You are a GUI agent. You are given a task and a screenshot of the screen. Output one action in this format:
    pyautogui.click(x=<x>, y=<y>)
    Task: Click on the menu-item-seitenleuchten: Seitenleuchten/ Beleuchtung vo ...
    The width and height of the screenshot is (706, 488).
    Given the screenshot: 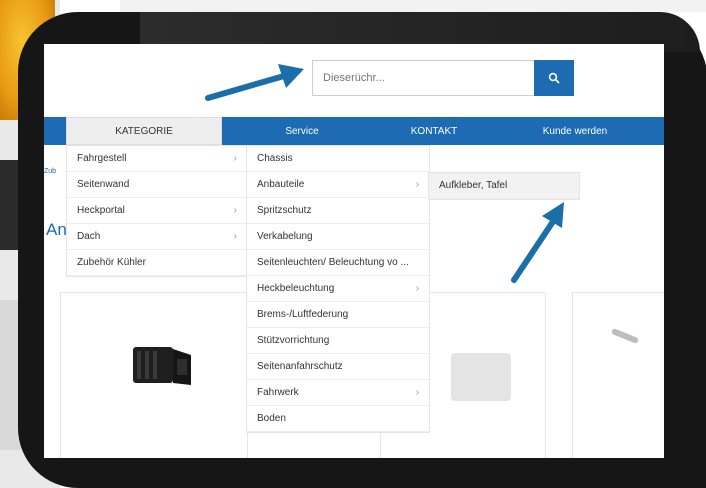 What is the action you would take?
    pyautogui.click(x=338, y=263)
    